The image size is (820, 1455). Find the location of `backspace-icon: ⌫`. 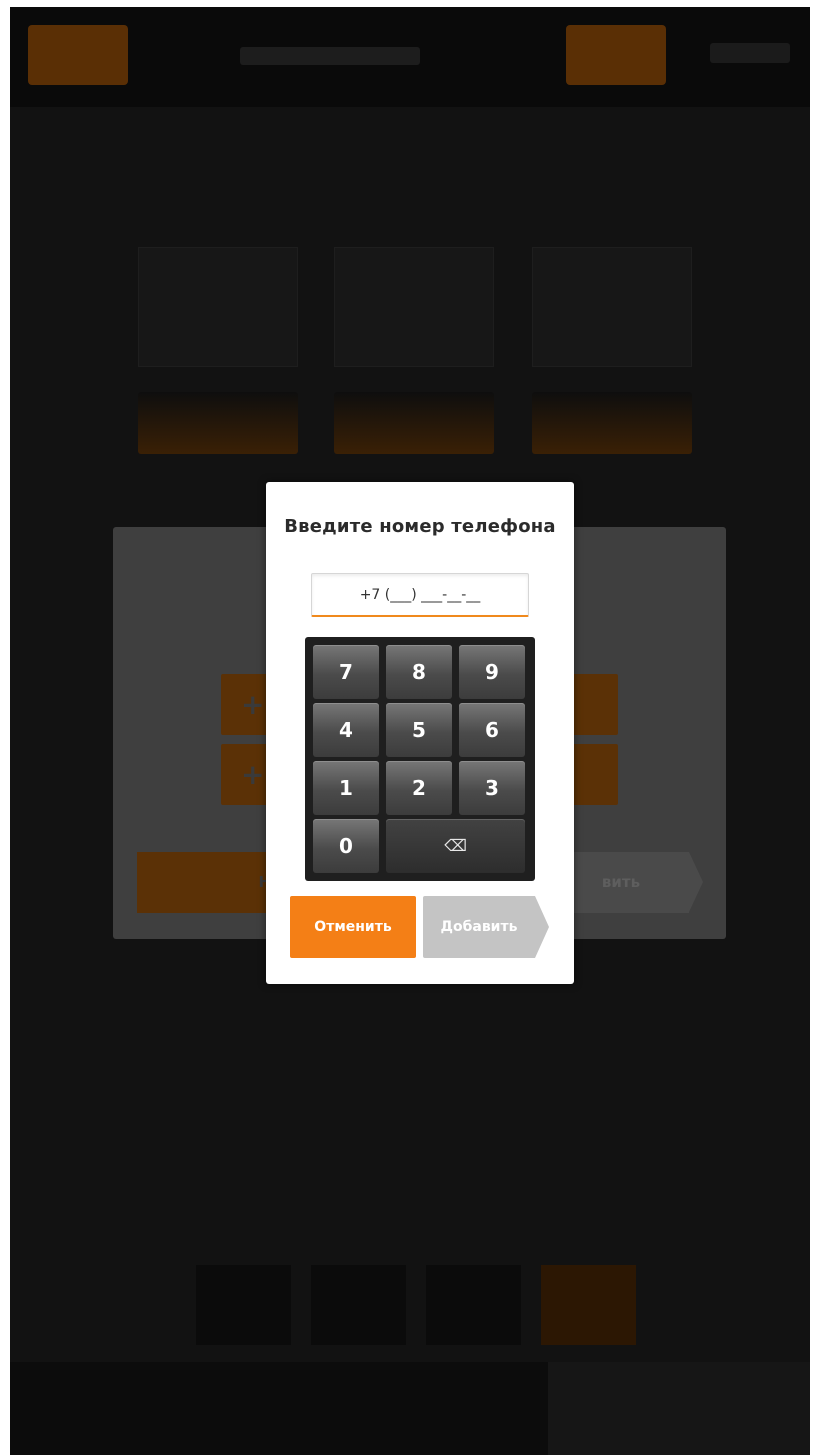

backspace-icon: ⌫ is located at coordinates (455, 845).